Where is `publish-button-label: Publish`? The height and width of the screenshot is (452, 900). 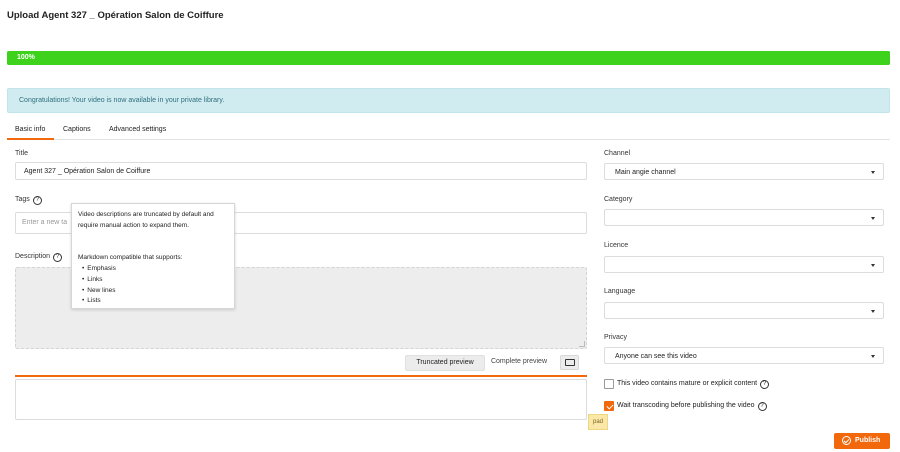 publish-button-label: Publish is located at coordinates (868, 440).